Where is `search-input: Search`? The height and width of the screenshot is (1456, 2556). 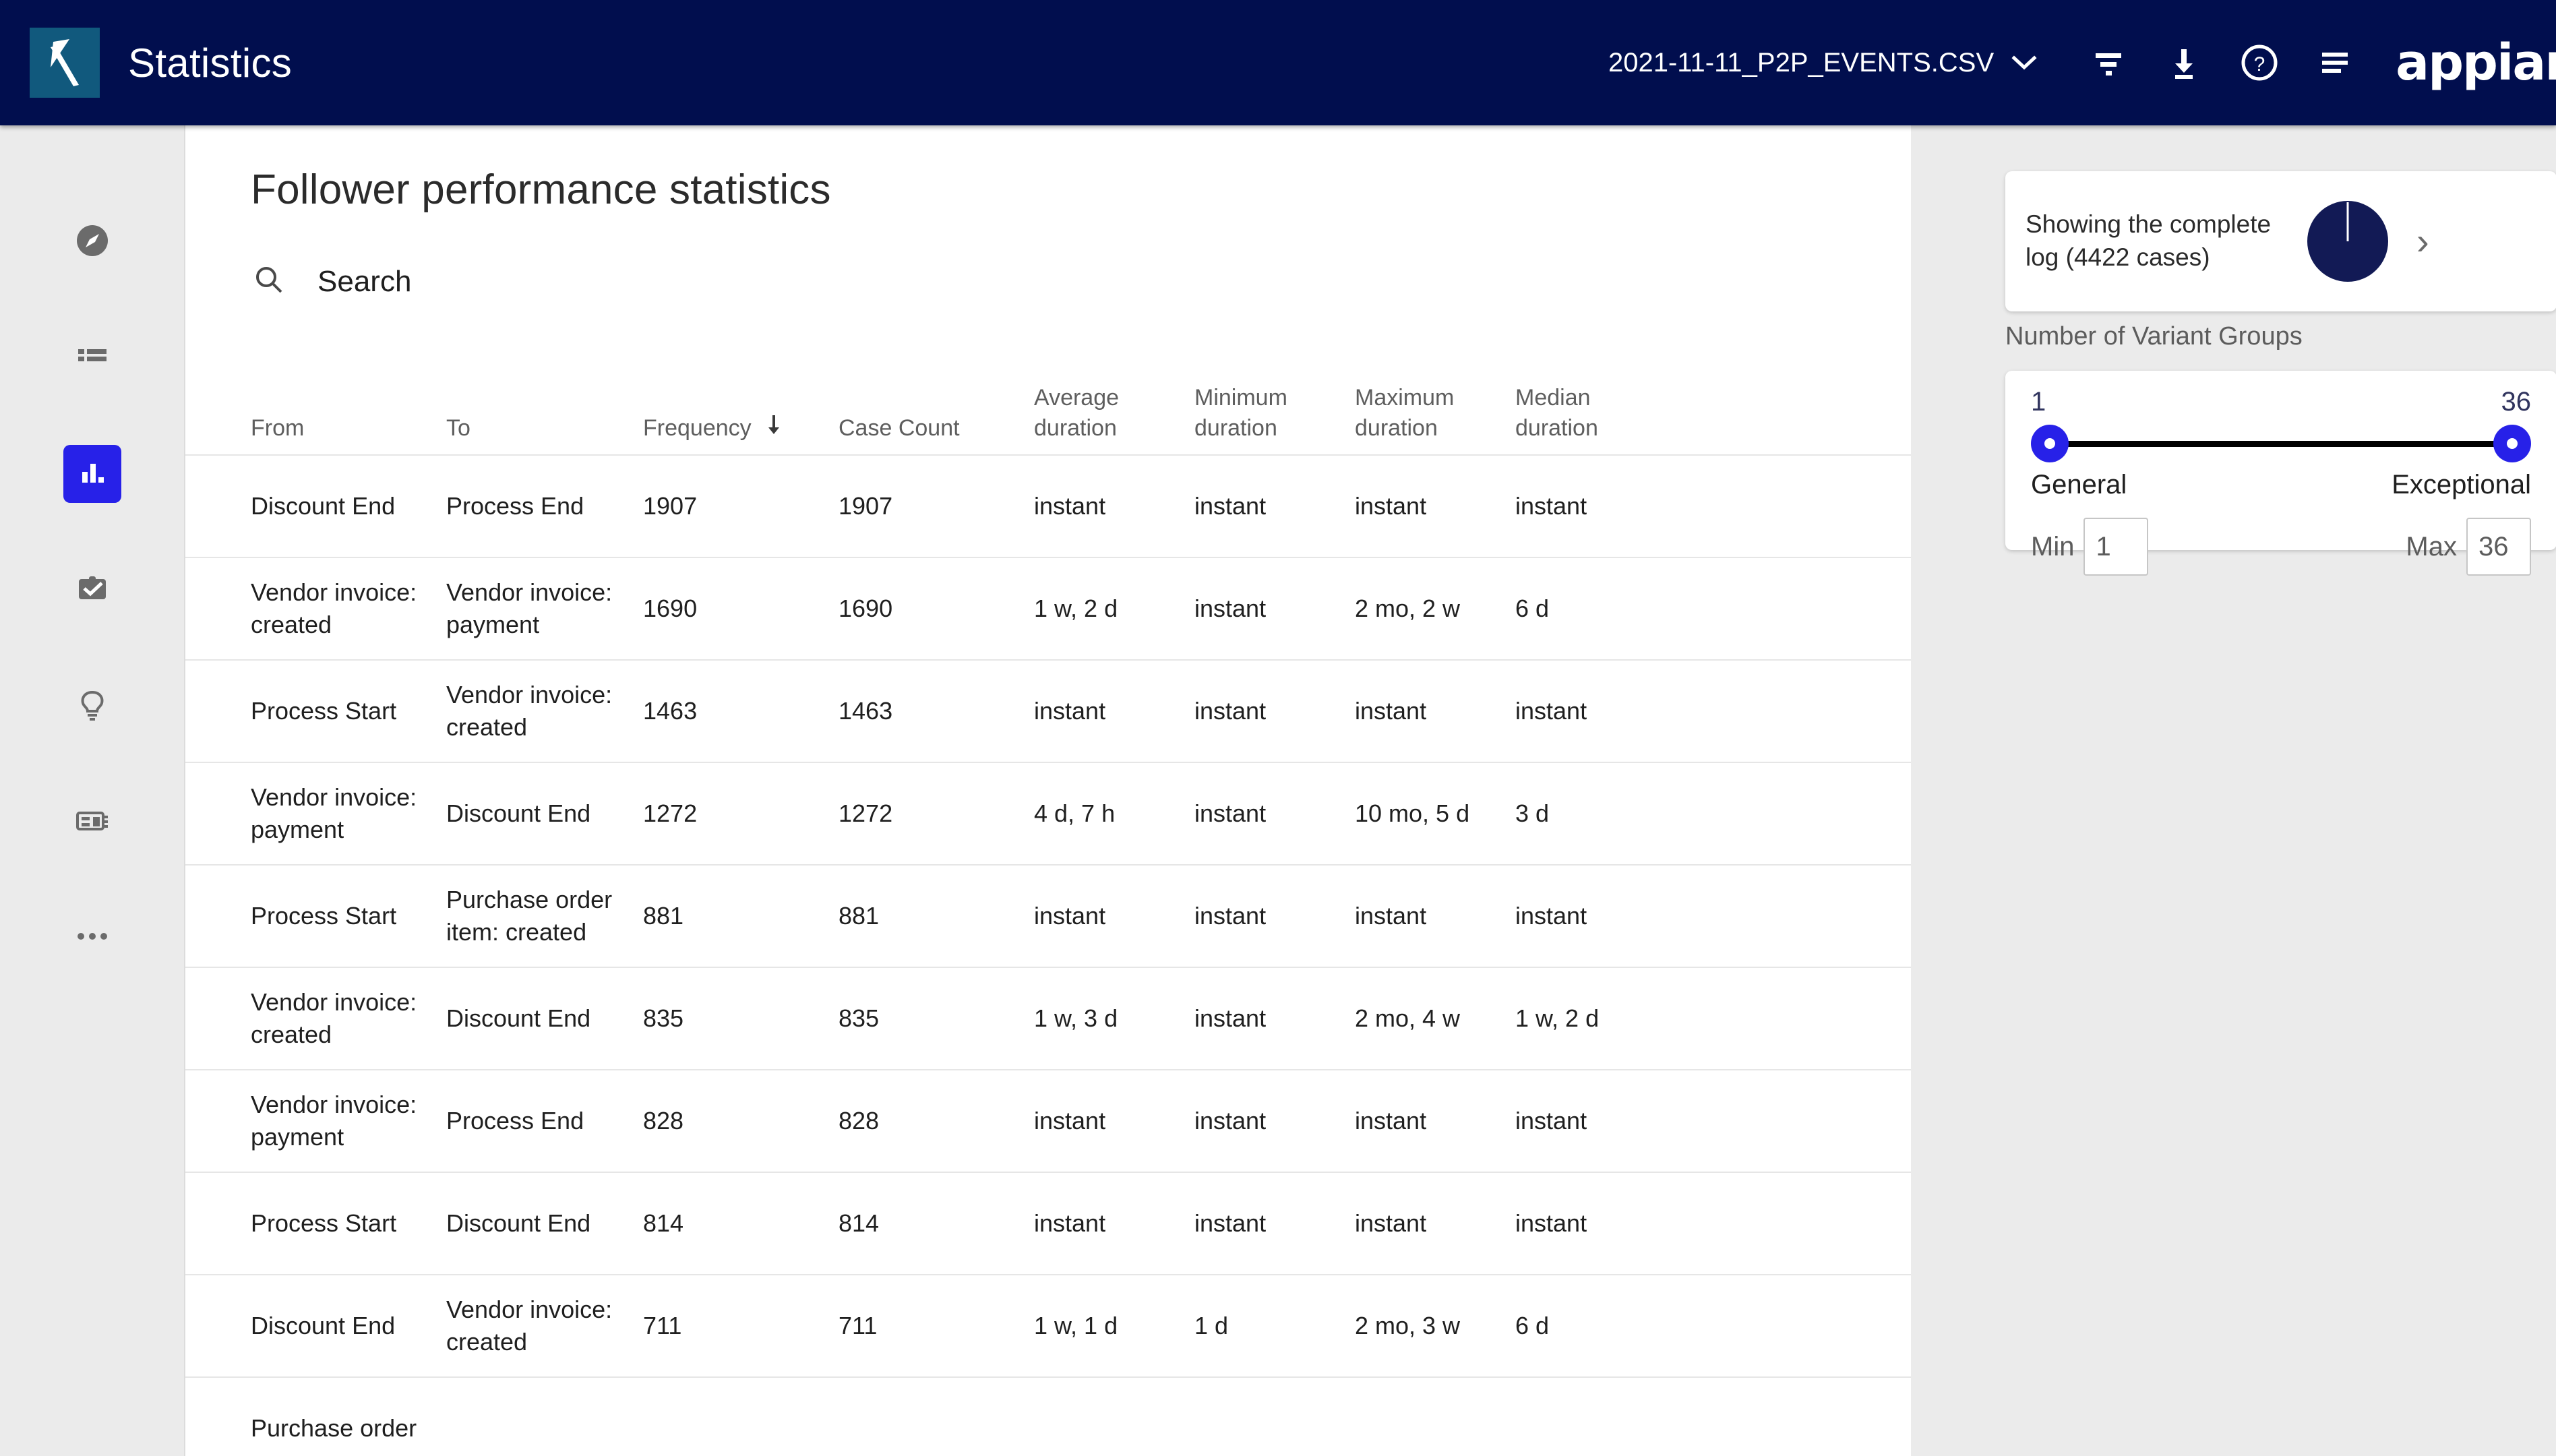 search-input: Search is located at coordinates (556, 281).